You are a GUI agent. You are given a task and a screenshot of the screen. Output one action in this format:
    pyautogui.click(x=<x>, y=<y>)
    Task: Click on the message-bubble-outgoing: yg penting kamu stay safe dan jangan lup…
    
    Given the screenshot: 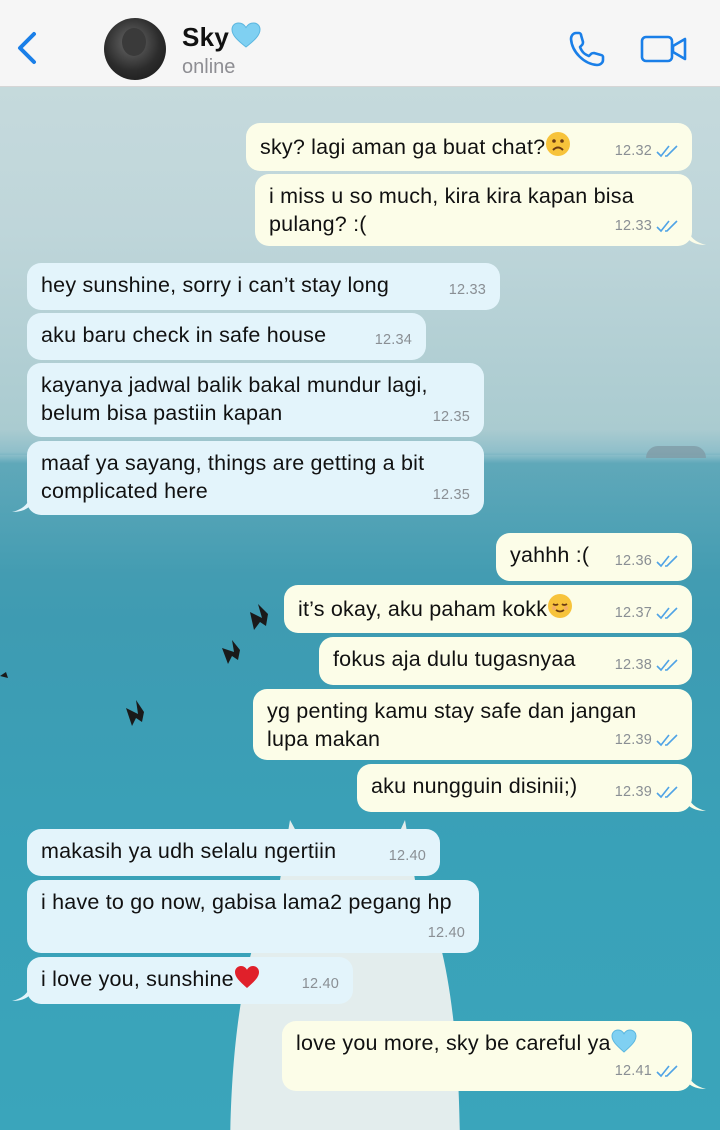 What is the action you would take?
    pyautogui.click(x=472, y=724)
    